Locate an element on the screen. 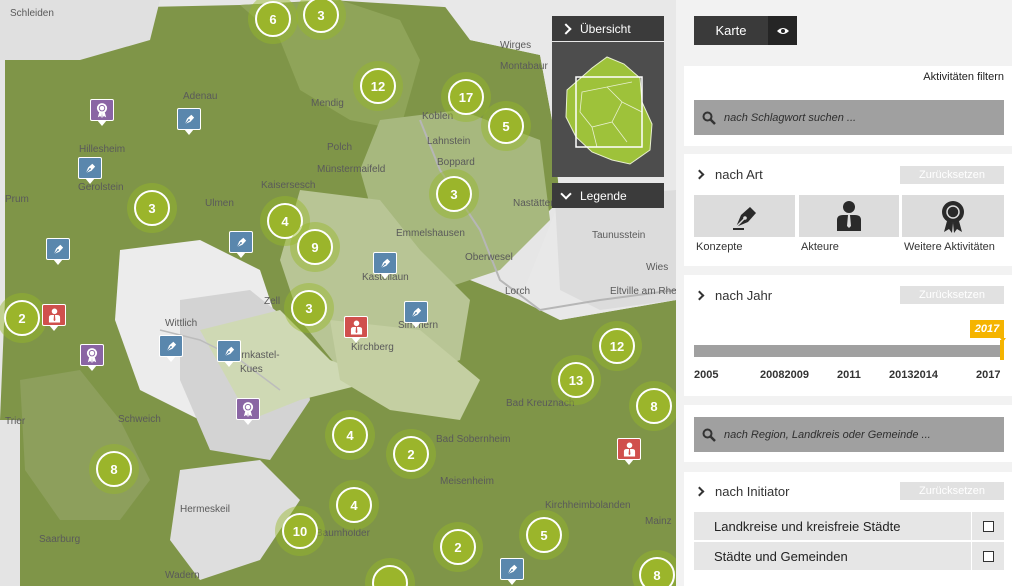 The image size is (1012, 586). place-label-lorch: Lorch is located at coordinates (518, 291).